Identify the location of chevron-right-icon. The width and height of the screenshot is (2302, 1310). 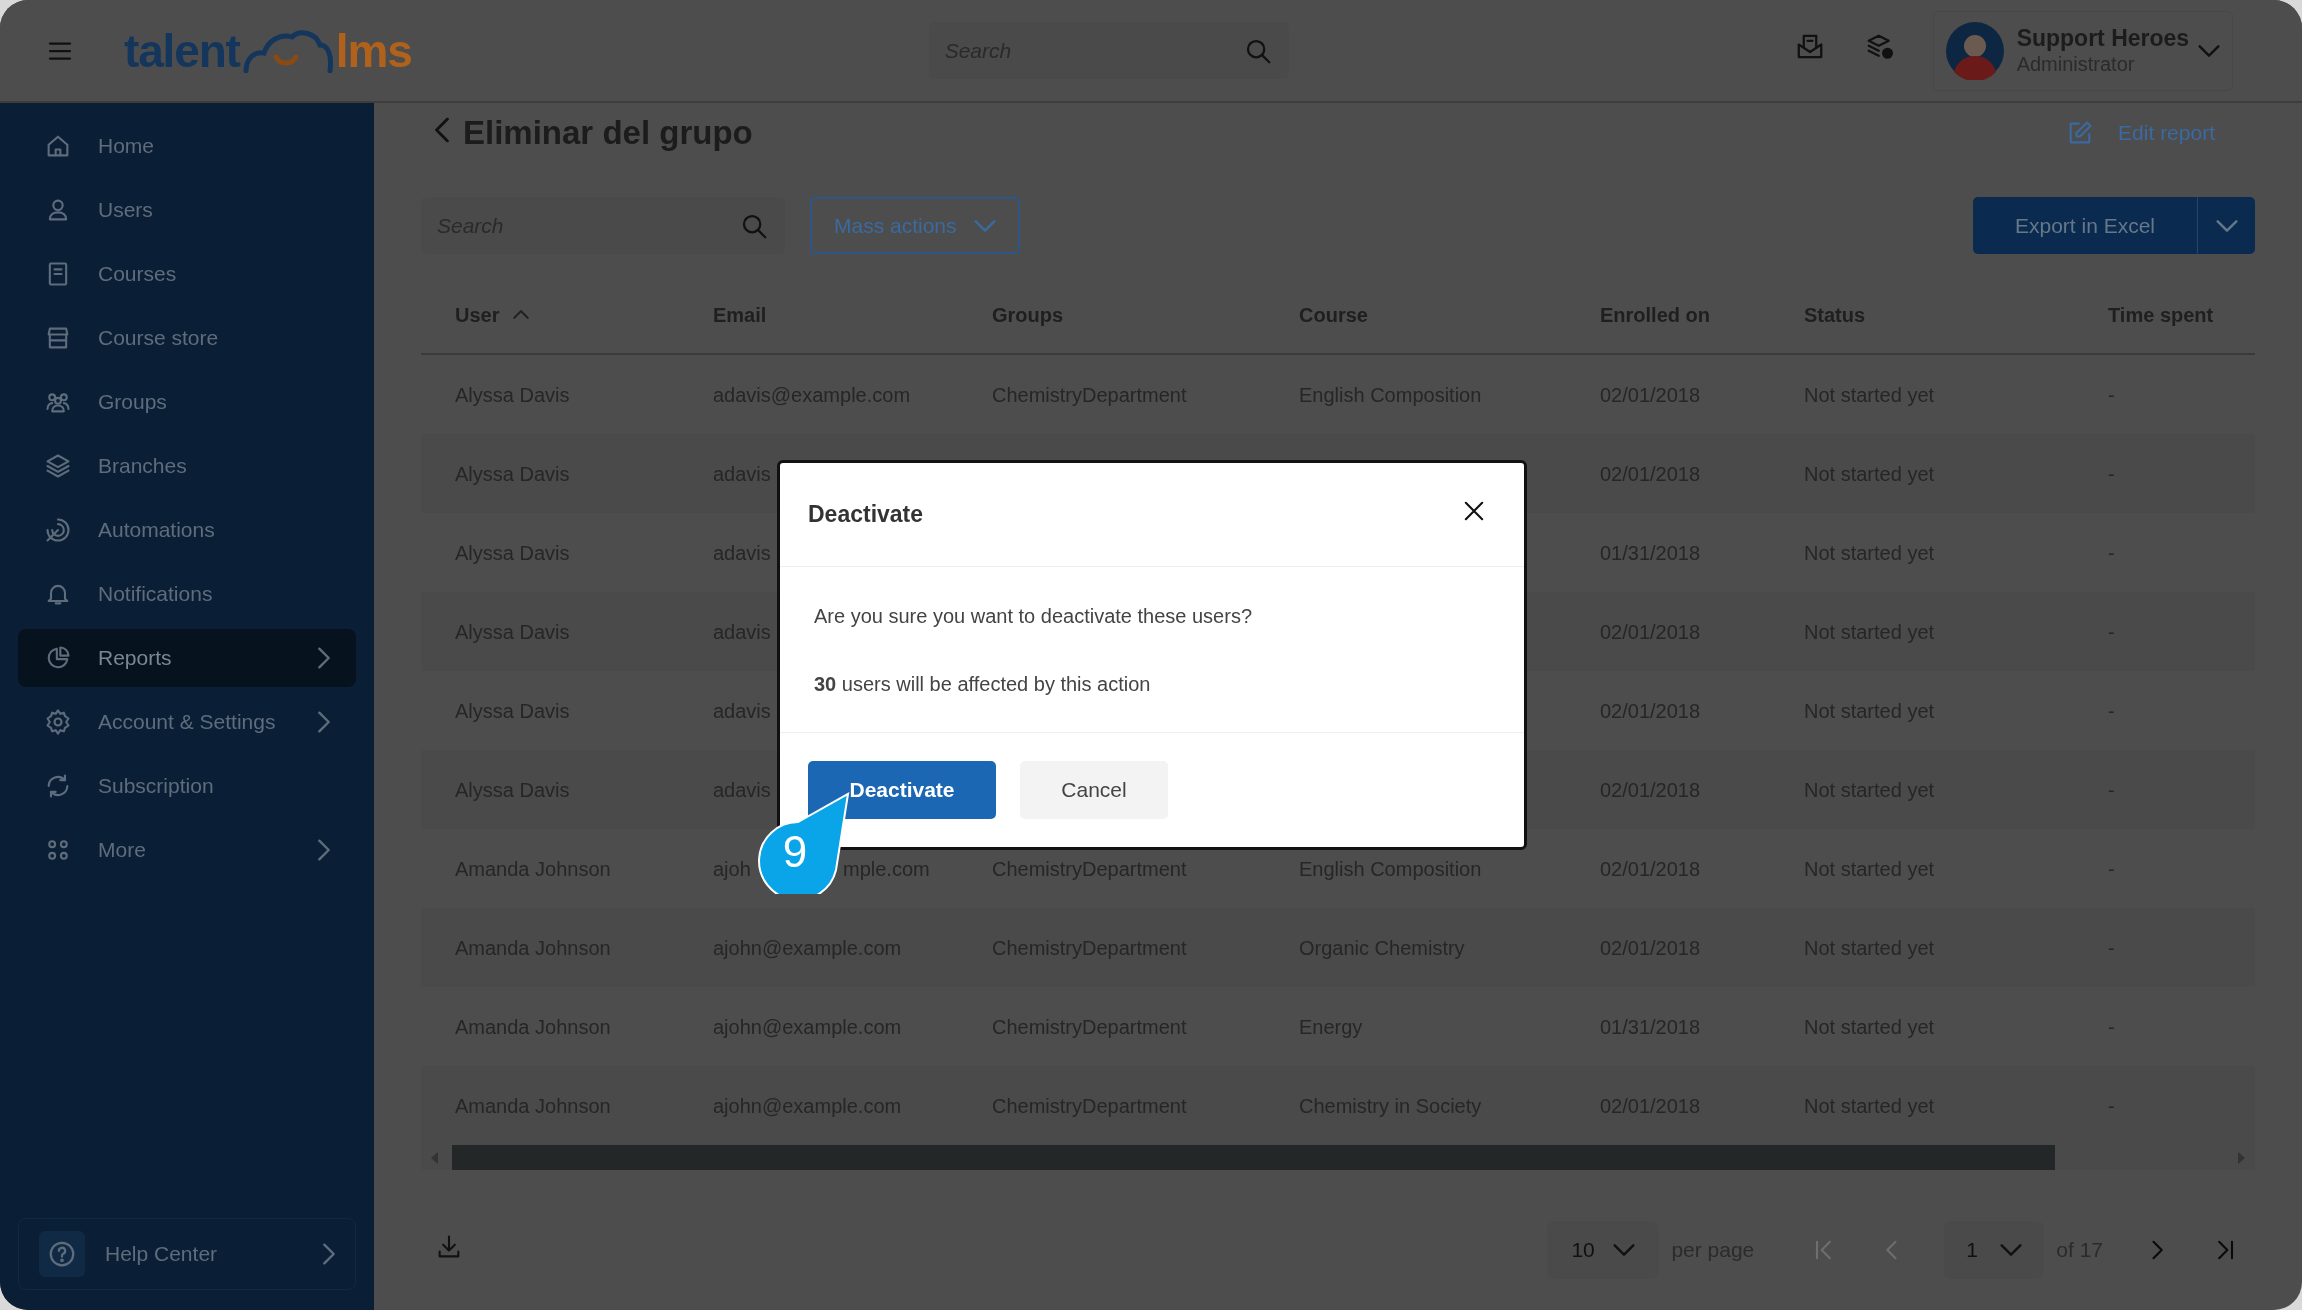
(329, 1254).